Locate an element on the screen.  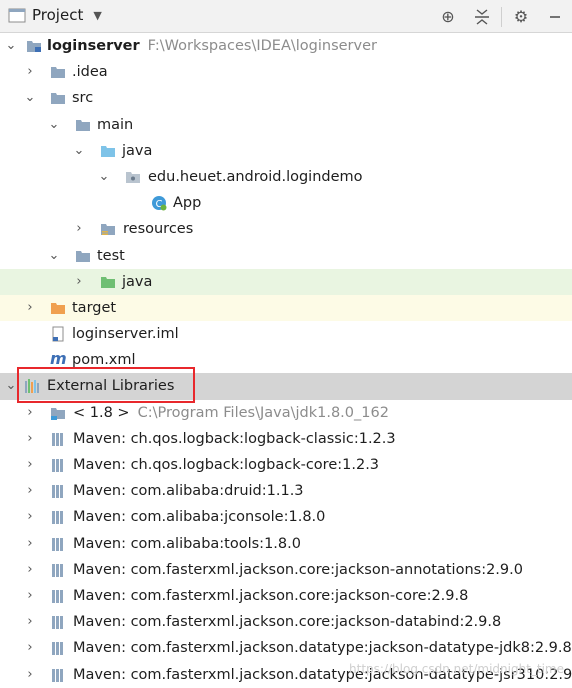
library-row: › Maven: com.alibaba:druid:1.1.3 is located at coordinates (286, 491).